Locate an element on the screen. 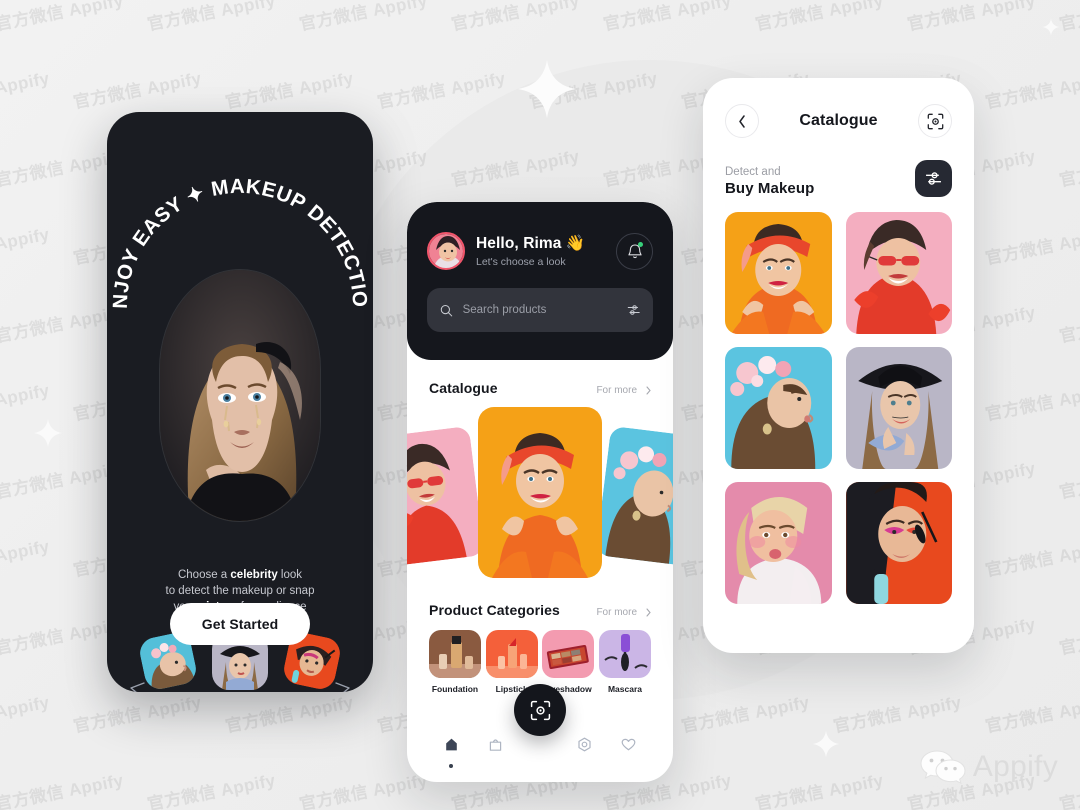 Image resolution: width=1080 pixels, height=810 pixels. search-input is located at coordinates (539, 310).